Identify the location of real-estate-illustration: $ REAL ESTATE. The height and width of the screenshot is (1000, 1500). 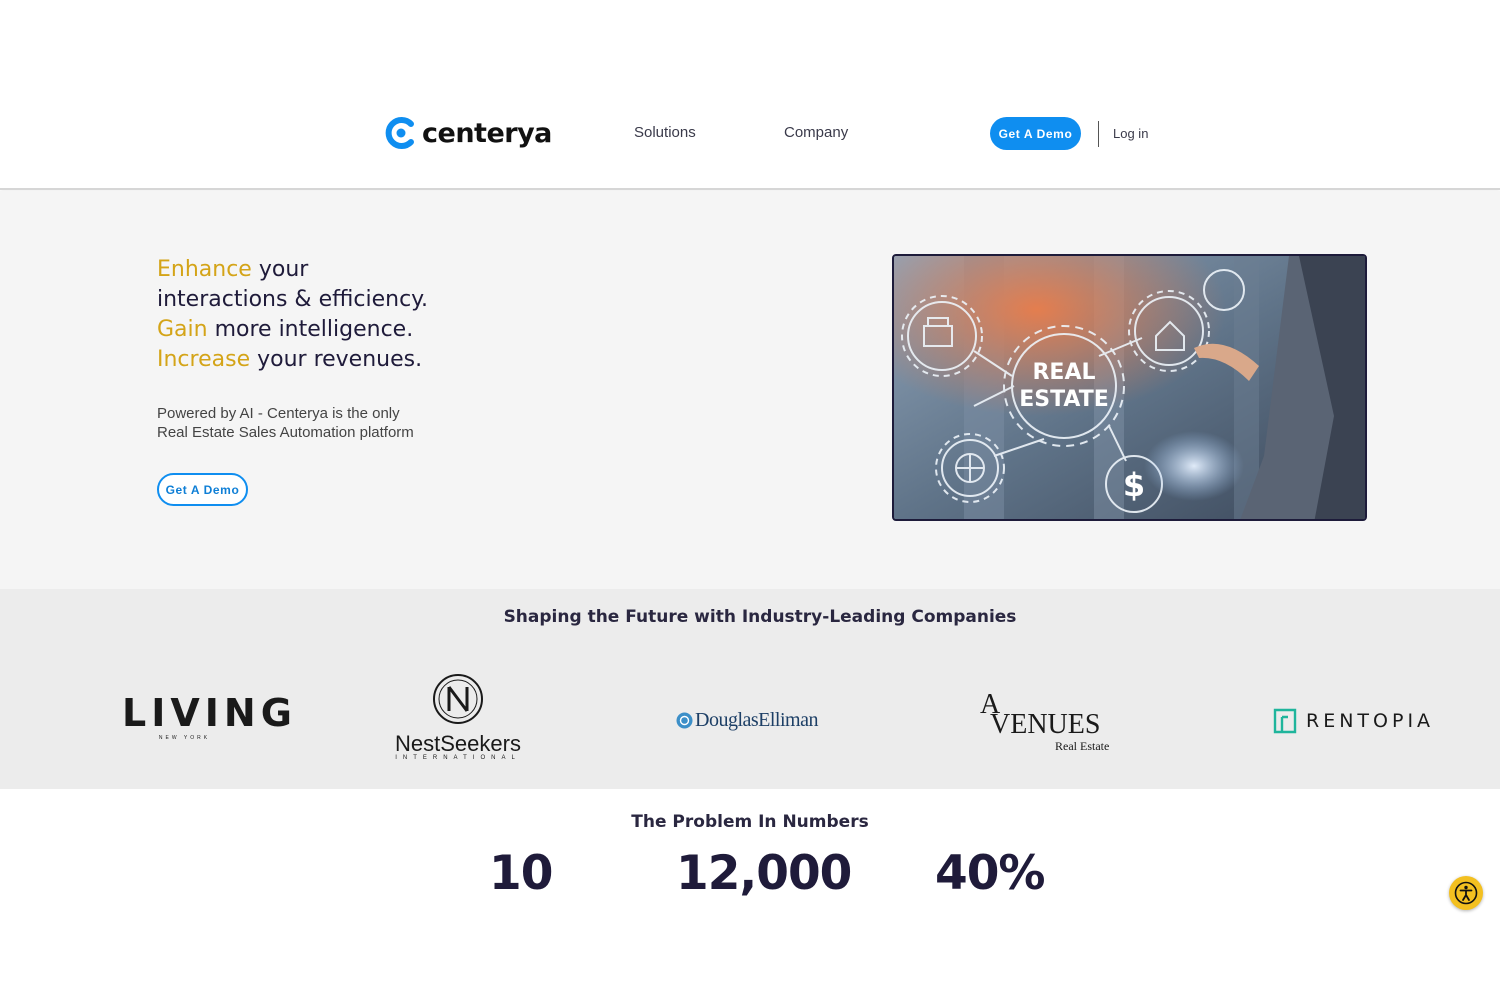
(1129, 387).